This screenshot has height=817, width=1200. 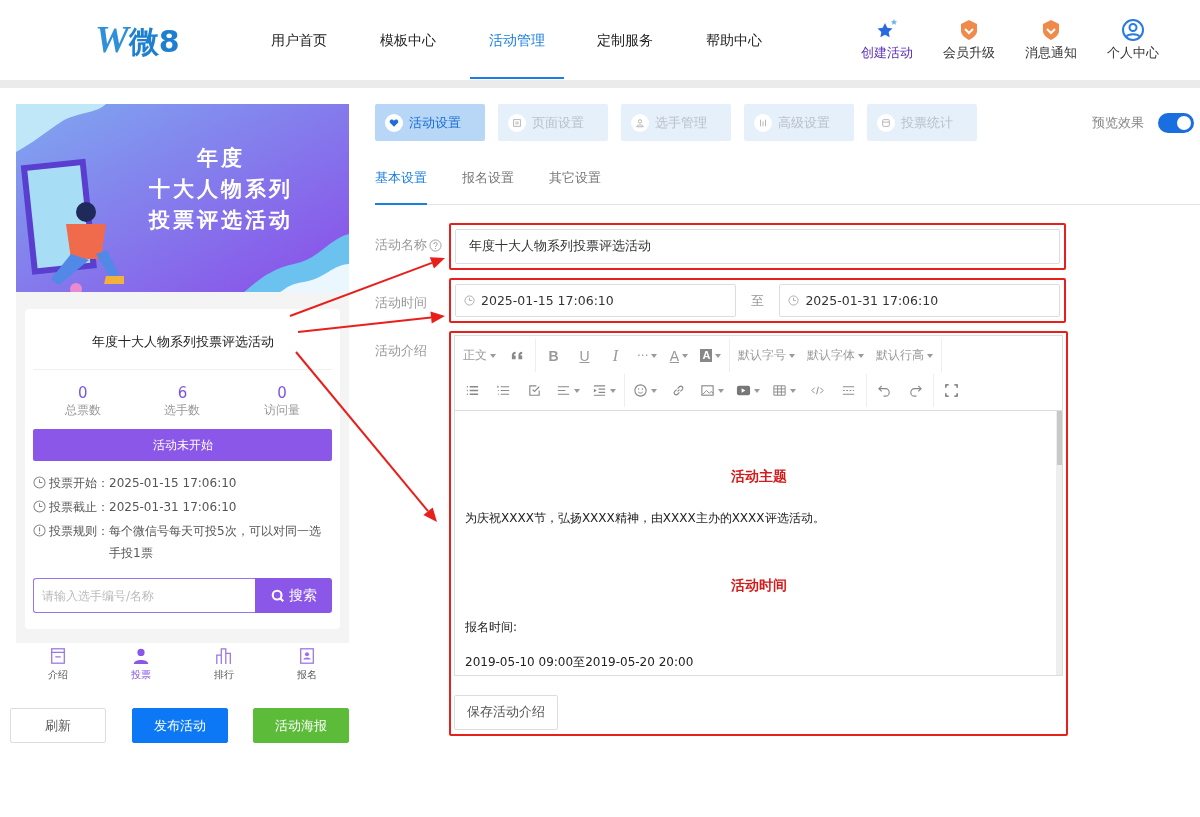 What do you see at coordinates (57, 656) in the screenshot?
I see `document-icon` at bounding box center [57, 656].